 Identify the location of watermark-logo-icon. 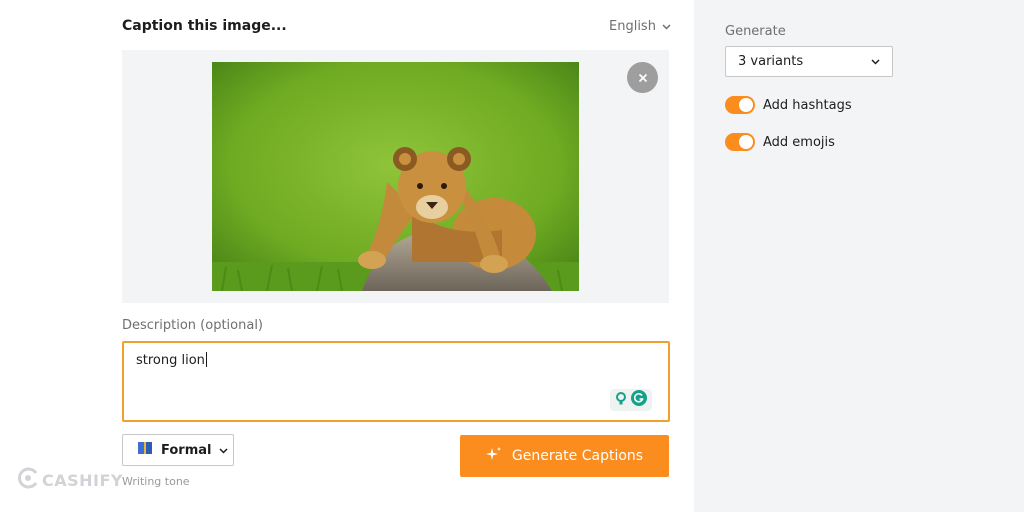
(28, 480).